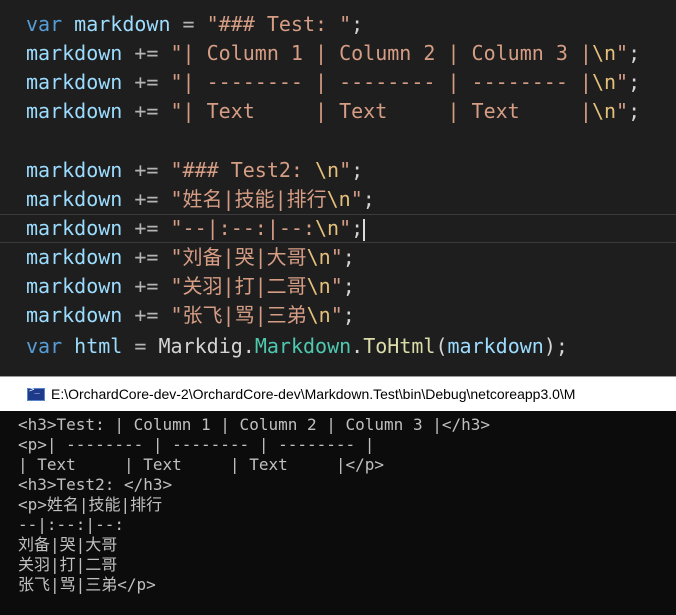  Describe the element at coordinates (98, 346) in the screenshot. I see `identifier: html` at that location.